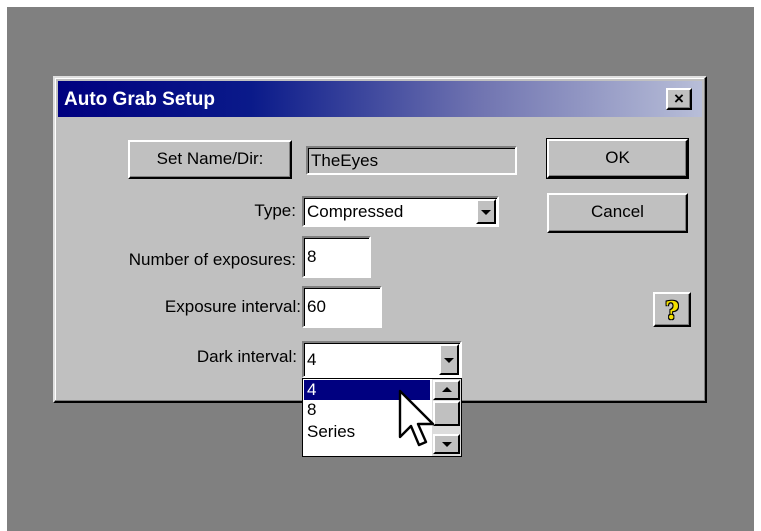 The width and height of the screenshot is (761, 531). I want to click on dark-interval-select: 4, so click(382, 359).